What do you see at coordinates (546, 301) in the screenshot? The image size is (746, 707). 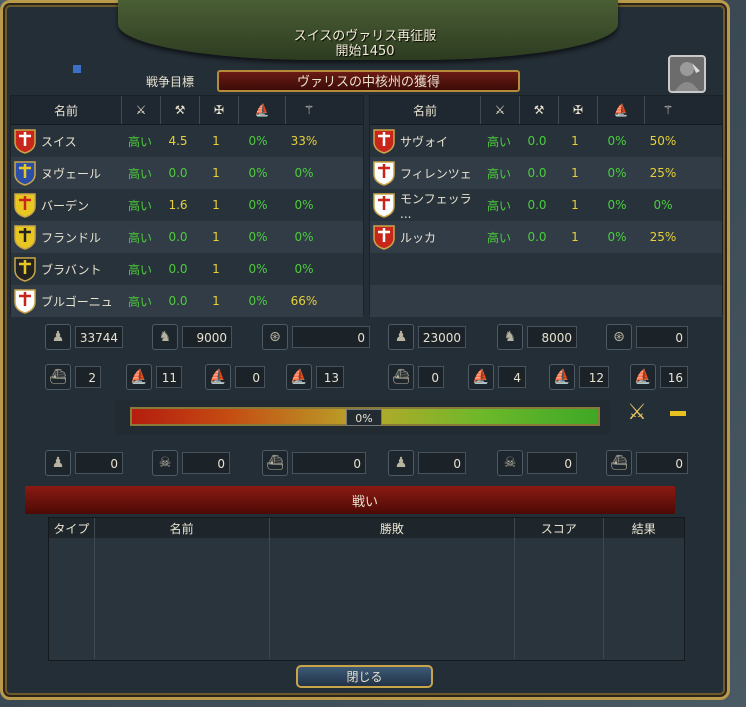 I see `empty-row` at bounding box center [546, 301].